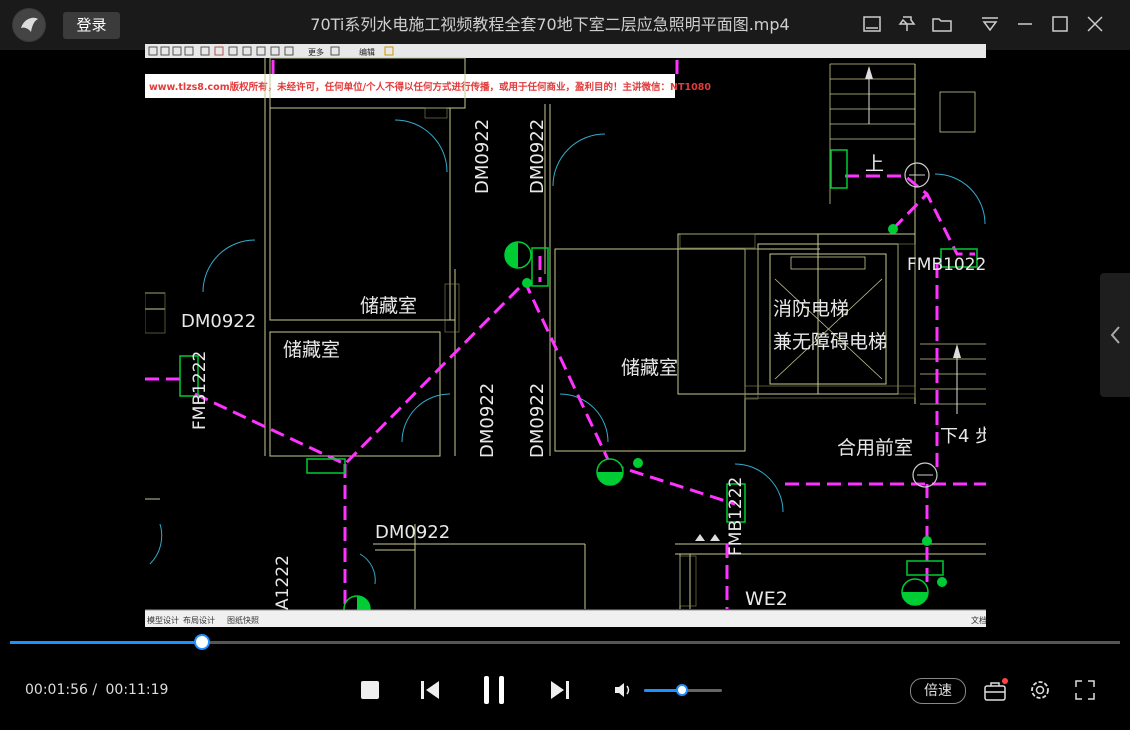  What do you see at coordinates (963, 436) in the screenshot?
I see `label-down-steps: 下4 步` at bounding box center [963, 436].